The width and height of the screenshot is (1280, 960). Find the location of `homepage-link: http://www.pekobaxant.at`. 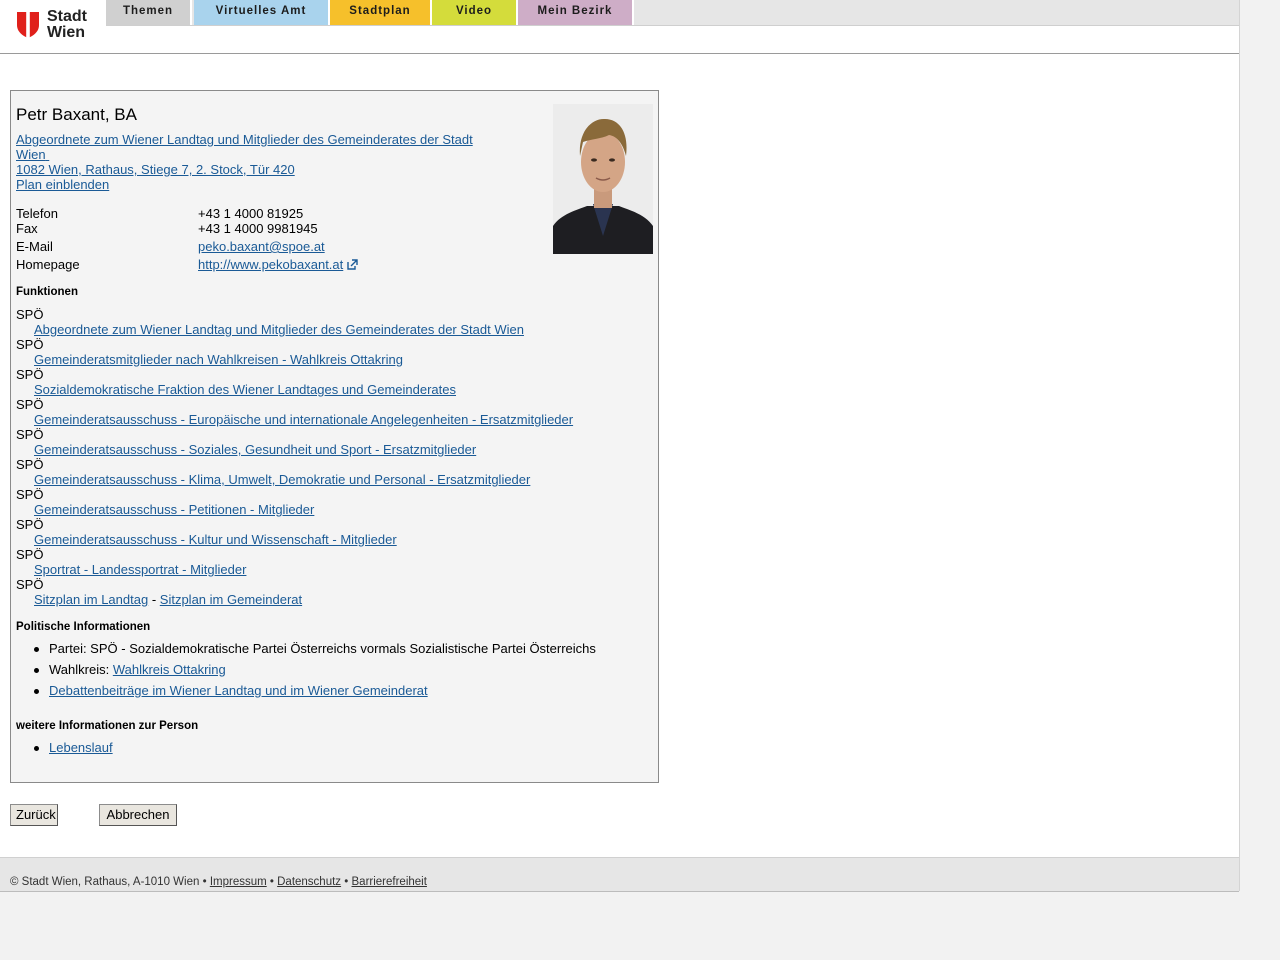

homepage-link: http://www.pekobaxant.at is located at coordinates (270, 264).